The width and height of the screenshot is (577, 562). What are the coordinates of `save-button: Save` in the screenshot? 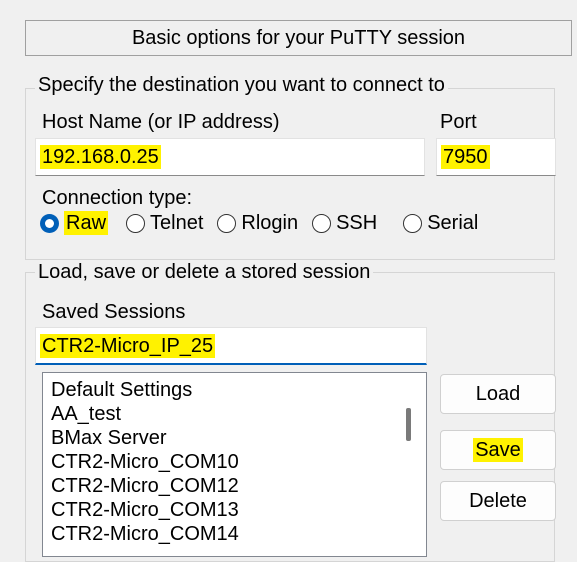 It's located at (498, 450).